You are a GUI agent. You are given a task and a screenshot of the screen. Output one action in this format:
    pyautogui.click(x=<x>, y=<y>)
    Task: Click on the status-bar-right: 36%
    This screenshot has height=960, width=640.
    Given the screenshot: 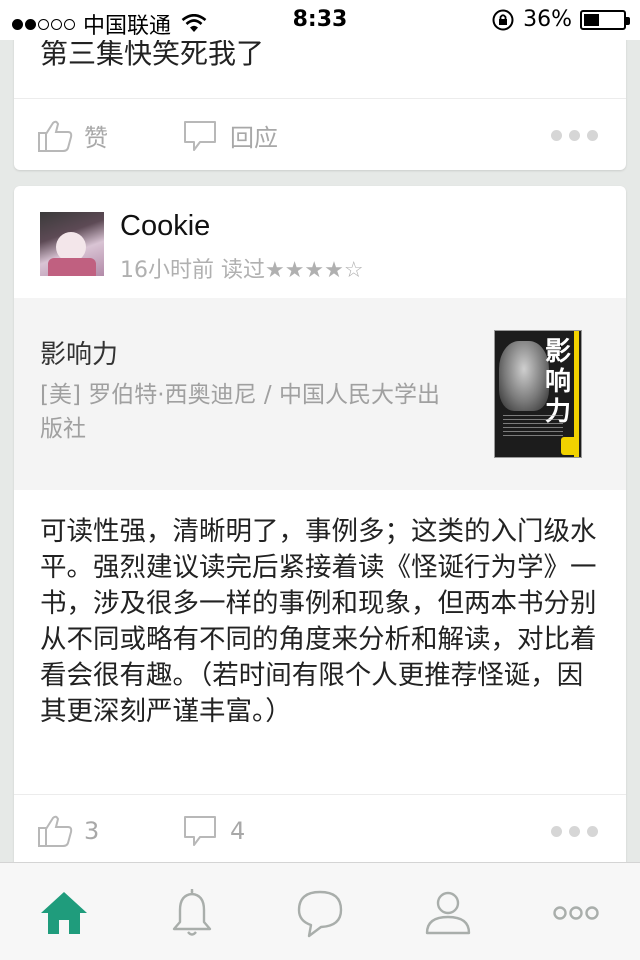 What is the action you would take?
    pyautogui.click(x=560, y=19)
    